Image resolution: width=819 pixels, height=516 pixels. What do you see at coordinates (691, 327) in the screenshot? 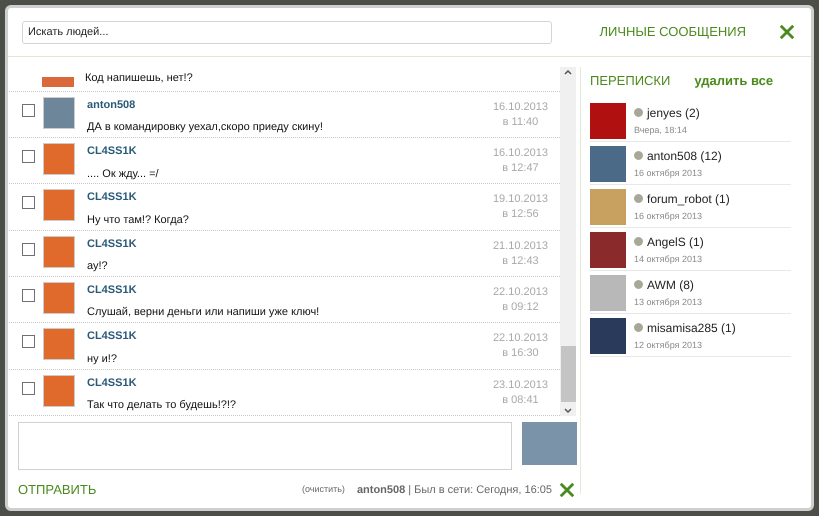
I see `conversation-link: misamisa285 (1)` at bounding box center [691, 327].